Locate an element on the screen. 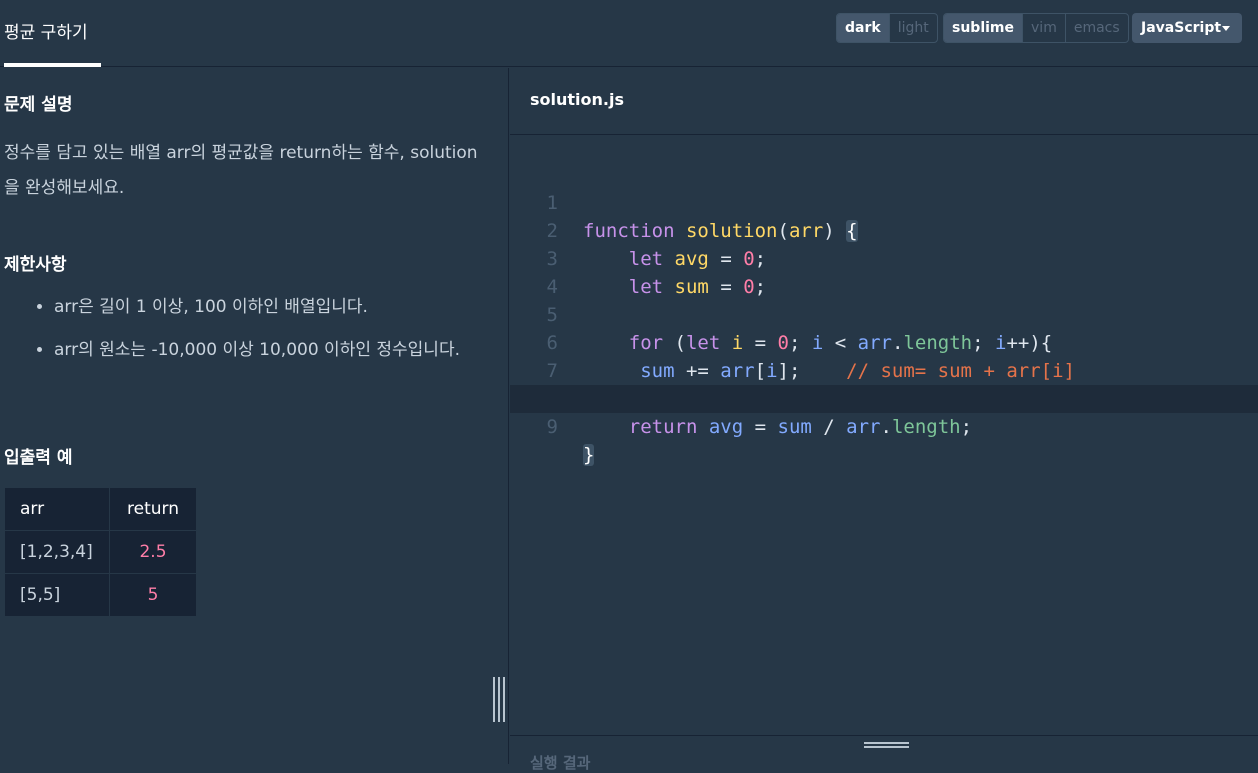 Image resolution: width=1258 pixels, height=773 pixels. caret-down-icon is located at coordinates (1226, 28).